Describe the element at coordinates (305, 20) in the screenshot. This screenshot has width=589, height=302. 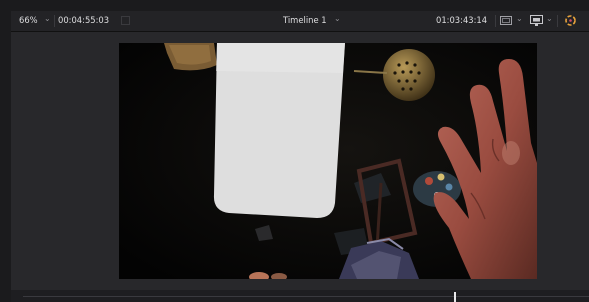
I see `timeline-name: Timeline 1` at that location.